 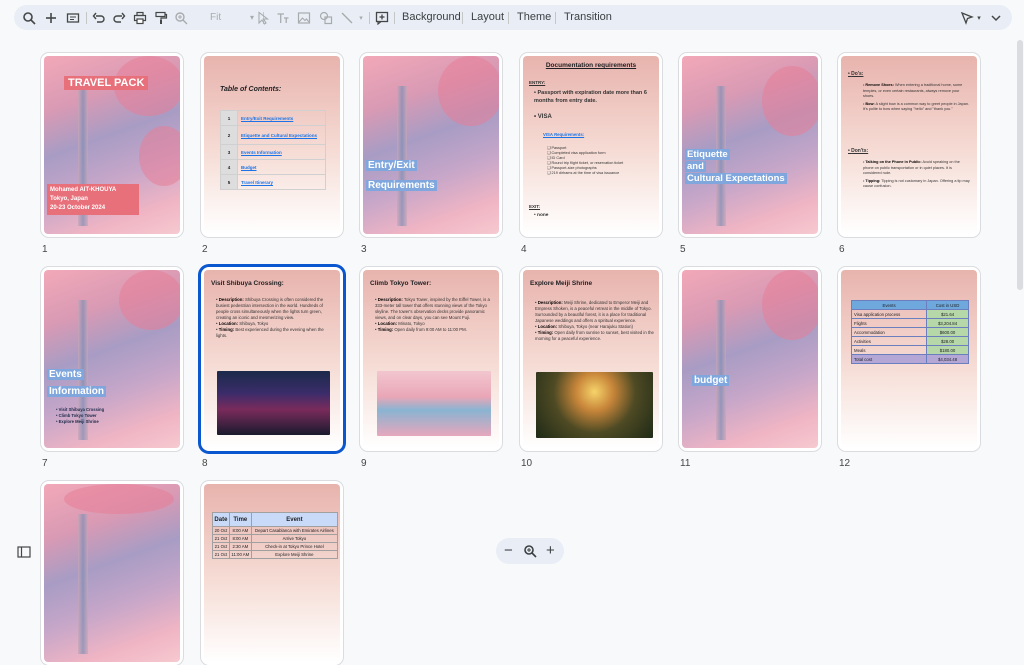 What do you see at coordinates (304, 17) in the screenshot?
I see `image-icon` at bounding box center [304, 17].